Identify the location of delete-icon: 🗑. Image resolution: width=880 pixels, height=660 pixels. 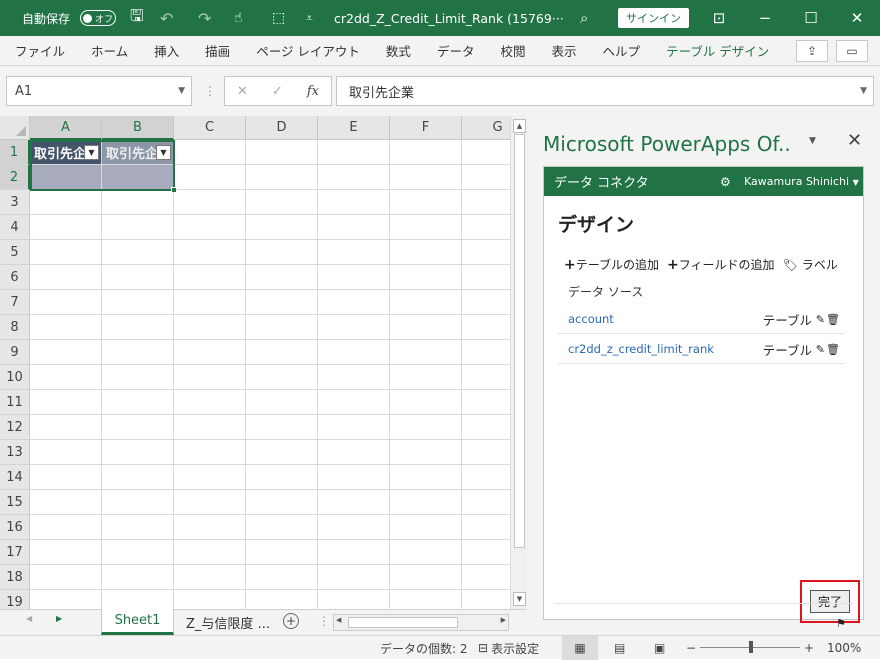
(833, 349).